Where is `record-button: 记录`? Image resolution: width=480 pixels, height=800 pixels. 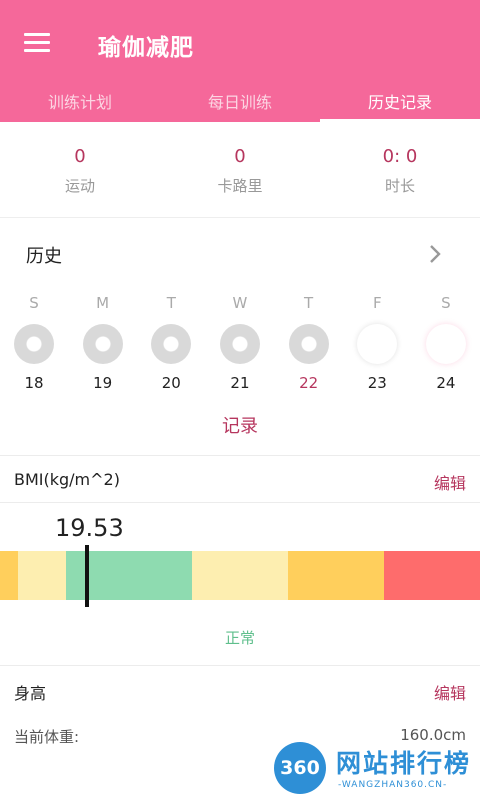
record-button: 记录 is located at coordinates (240, 425).